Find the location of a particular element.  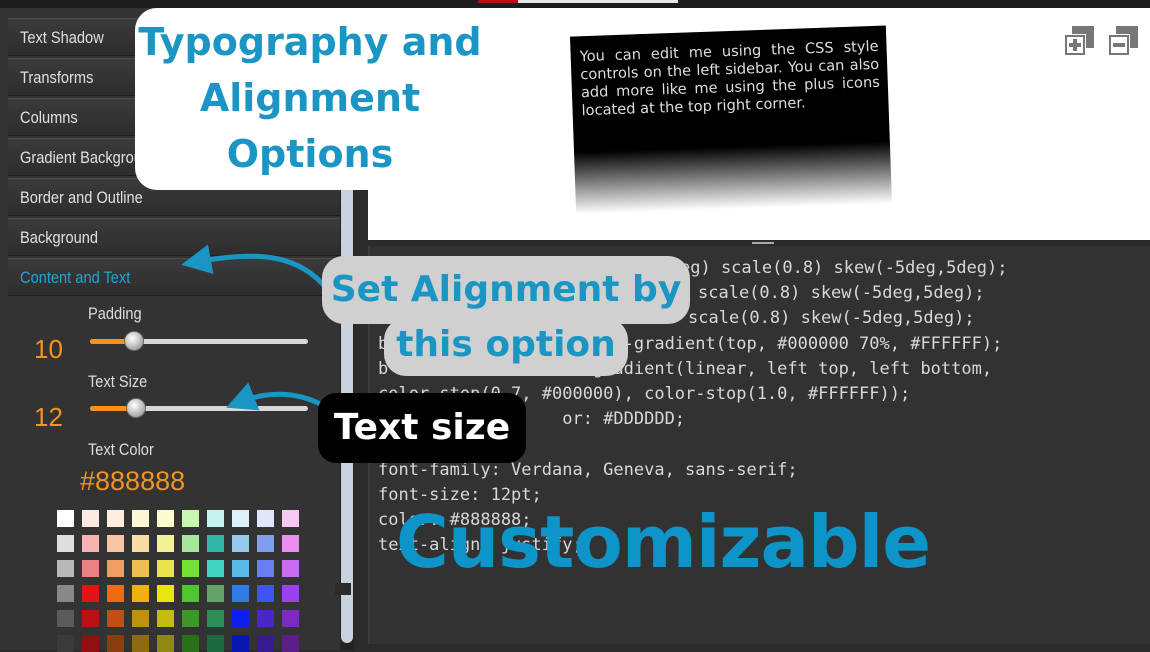

typography-callout-line: Typography and is located at coordinates (310, 42).